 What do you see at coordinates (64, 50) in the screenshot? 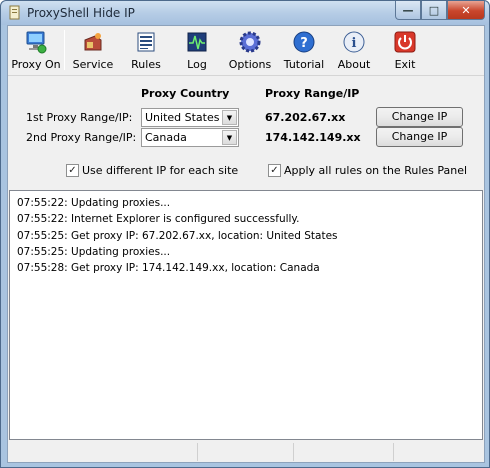
I see `toolbar-separator` at bounding box center [64, 50].